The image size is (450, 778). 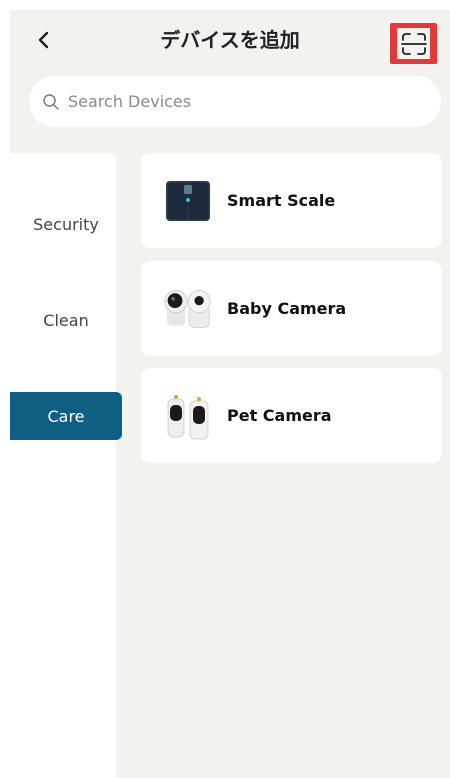 I want to click on category-care: Care, so click(x=66, y=416).